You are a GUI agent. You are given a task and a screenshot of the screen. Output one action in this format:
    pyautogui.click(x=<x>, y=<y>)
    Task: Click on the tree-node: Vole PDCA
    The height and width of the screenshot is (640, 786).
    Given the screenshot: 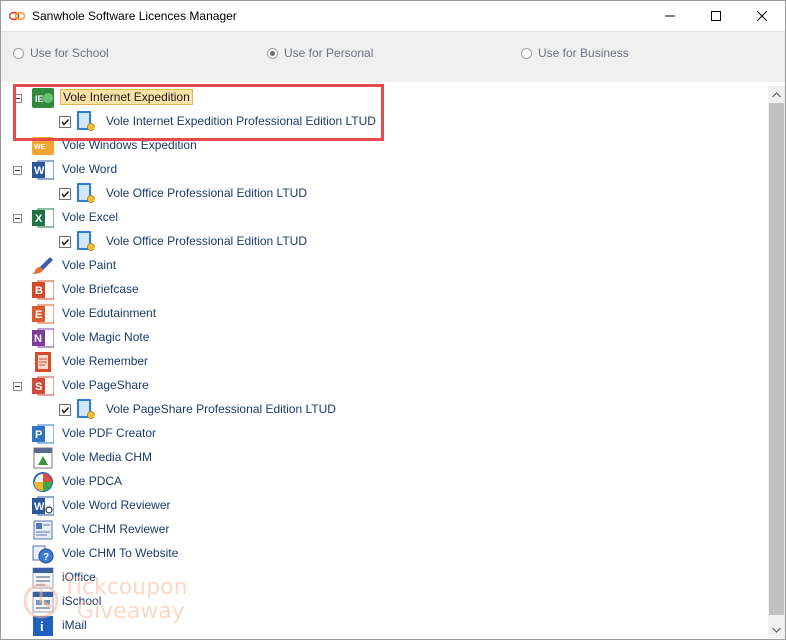 What is the action you would take?
    pyautogui.click(x=384, y=482)
    